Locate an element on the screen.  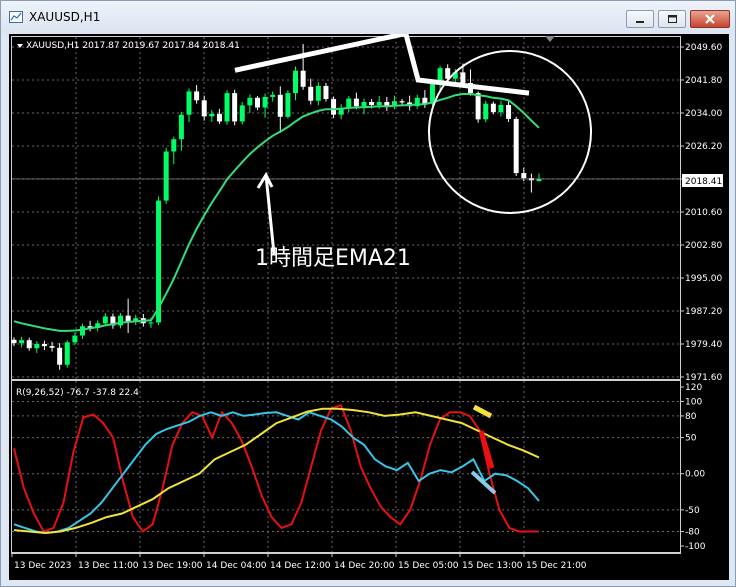
restore-icon is located at coordinates (672, 19).